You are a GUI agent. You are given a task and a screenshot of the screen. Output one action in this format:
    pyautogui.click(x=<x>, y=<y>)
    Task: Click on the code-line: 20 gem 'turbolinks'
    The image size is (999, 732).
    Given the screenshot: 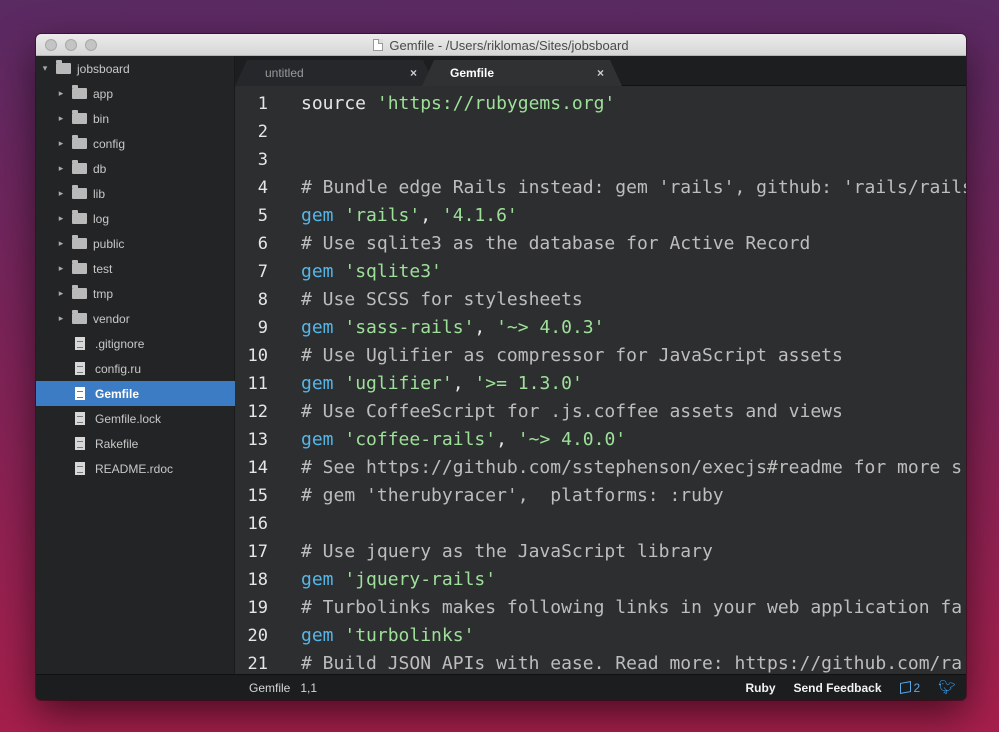 What is the action you would take?
    pyautogui.click(x=600, y=636)
    